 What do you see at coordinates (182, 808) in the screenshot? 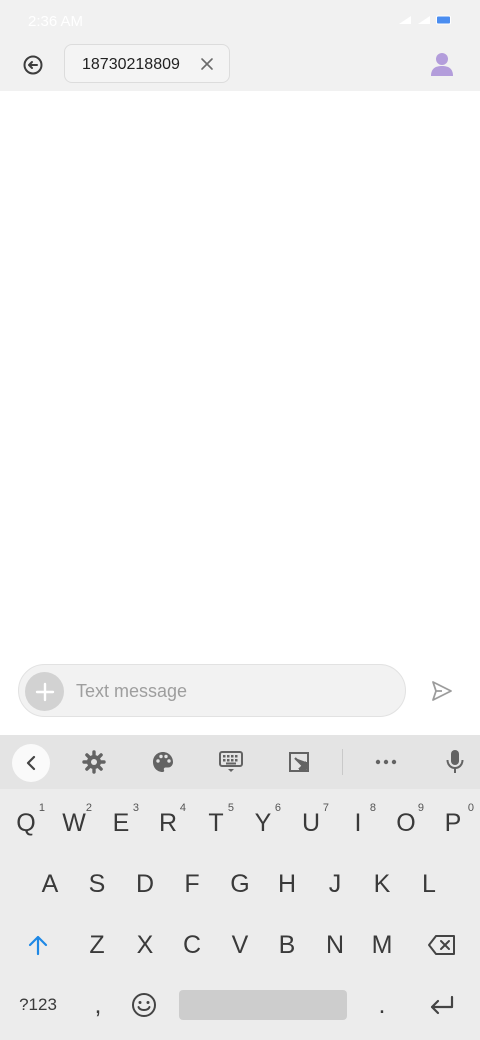
I see `key-hint: 4` at bounding box center [182, 808].